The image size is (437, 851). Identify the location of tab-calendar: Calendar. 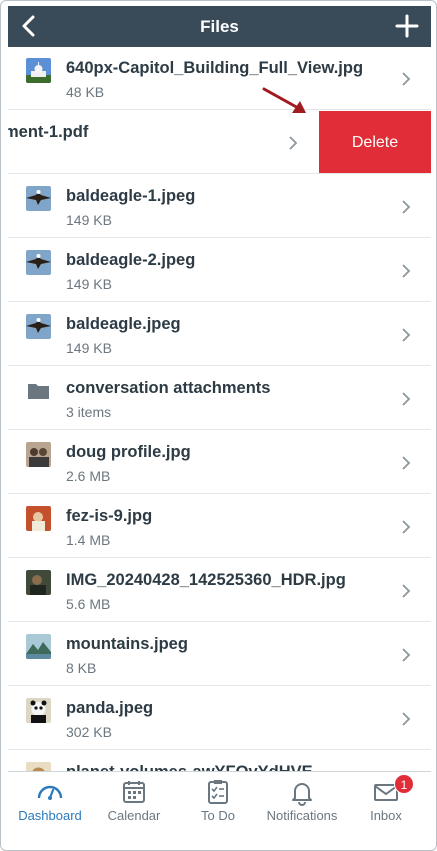
(134, 810).